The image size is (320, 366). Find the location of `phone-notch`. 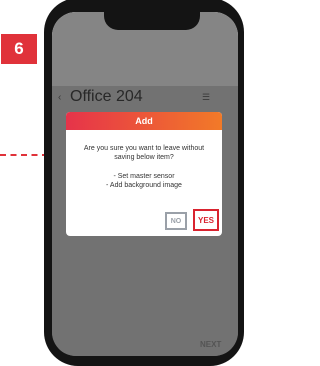

phone-notch is located at coordinates (152, 19).